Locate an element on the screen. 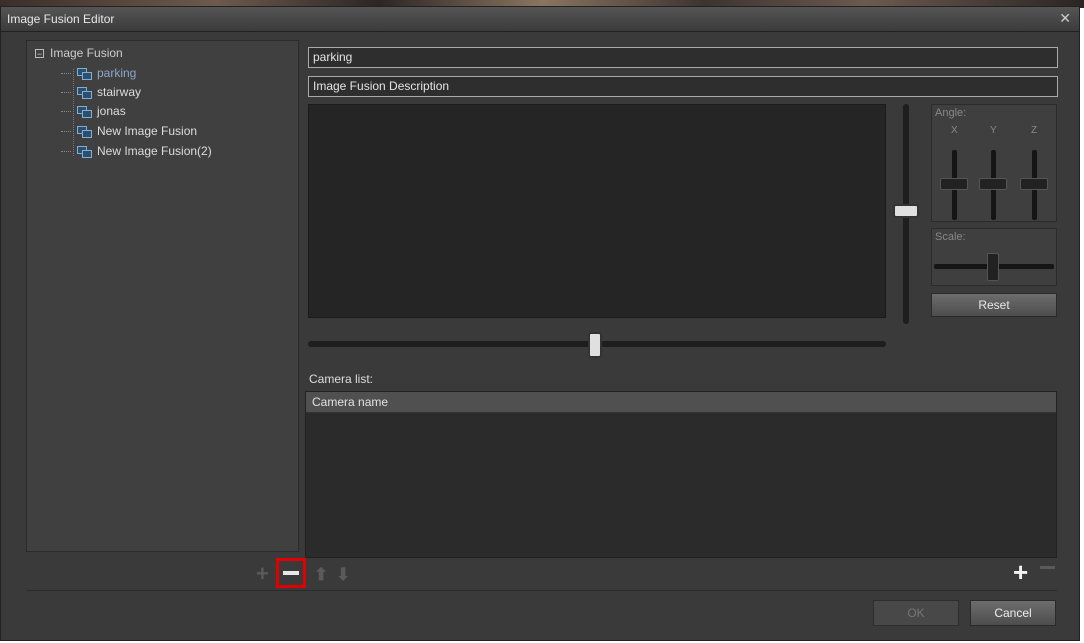 The width and height of the screenshot is (1084, 643). angle-x-label: X is located at coordinates (954, 130).